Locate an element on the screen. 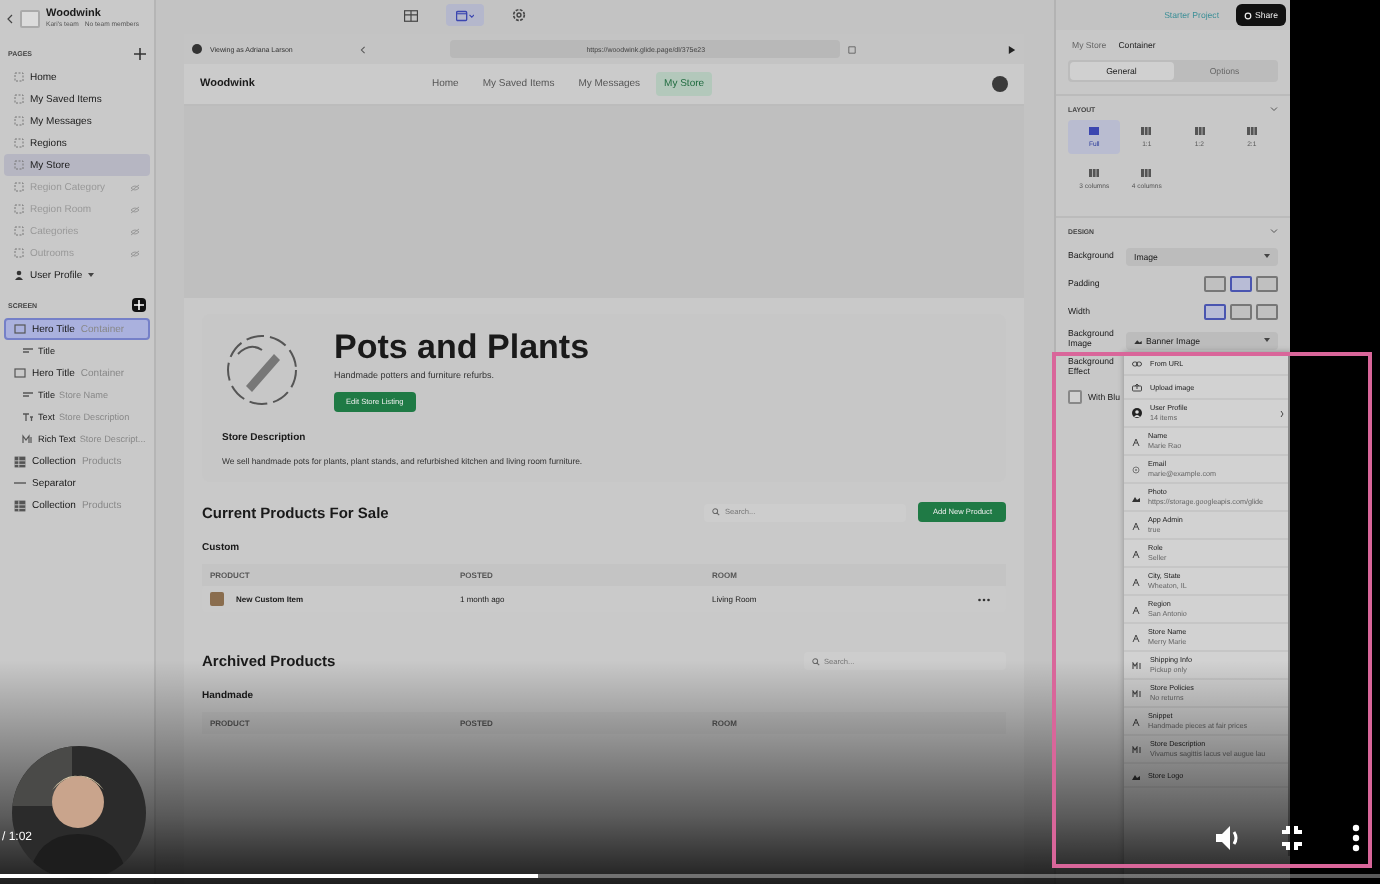 The image size is (1380, 884). user-icon is located at coordinates (1137, 413).